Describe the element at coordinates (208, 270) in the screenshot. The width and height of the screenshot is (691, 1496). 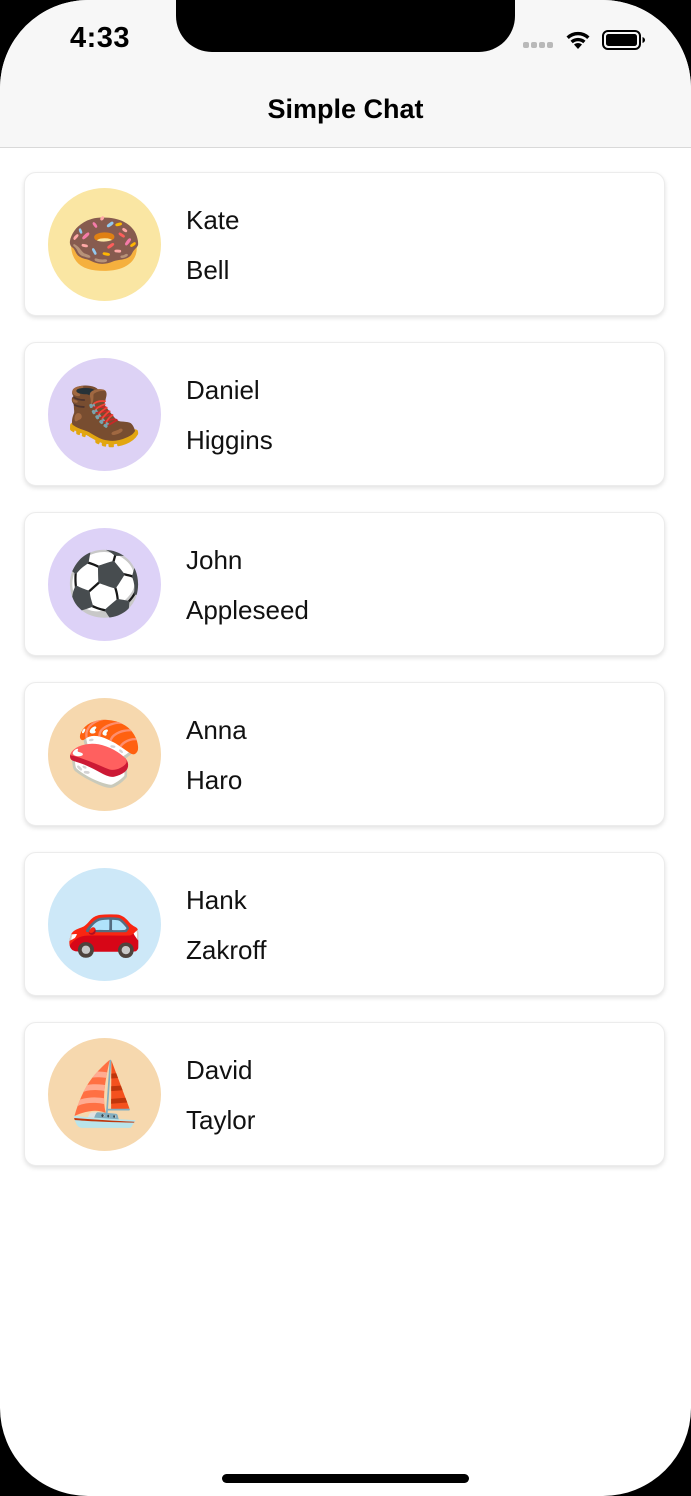
I see `contact-last-name: Bell` at that location.